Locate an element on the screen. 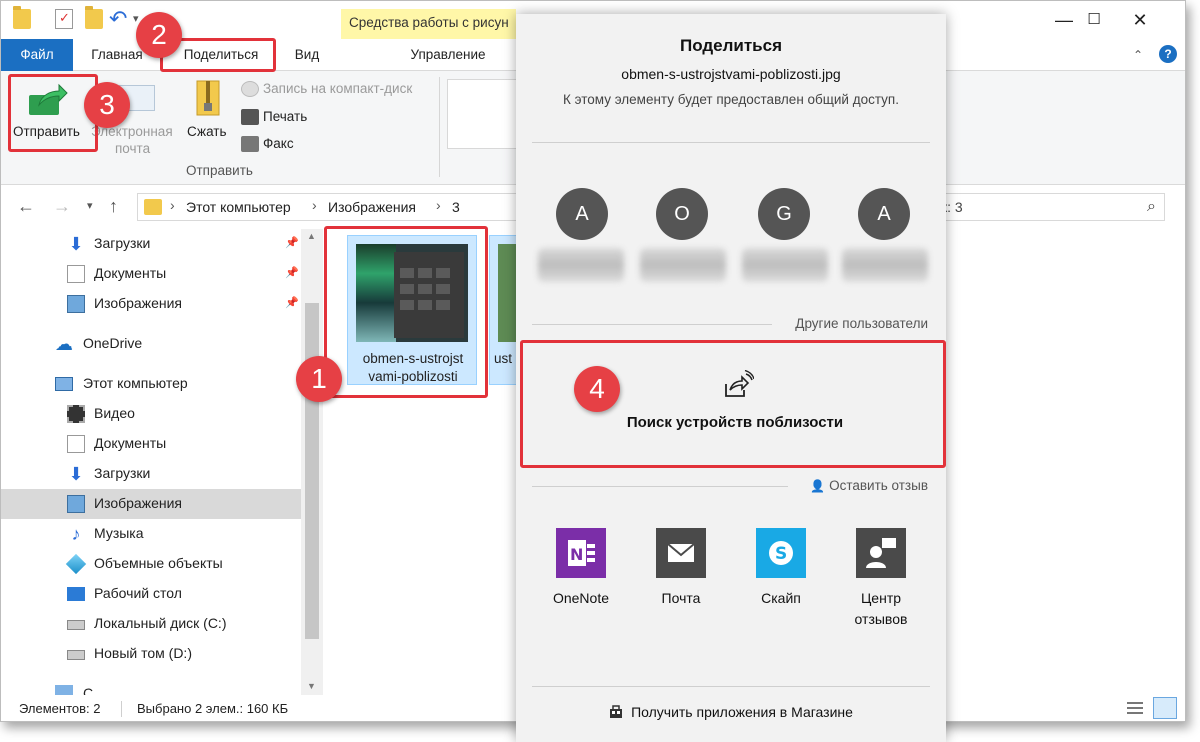 The height and width of the screenshot is (742, 1200). scroll-down-icon: ▼ is located at coordinates (311, 686).